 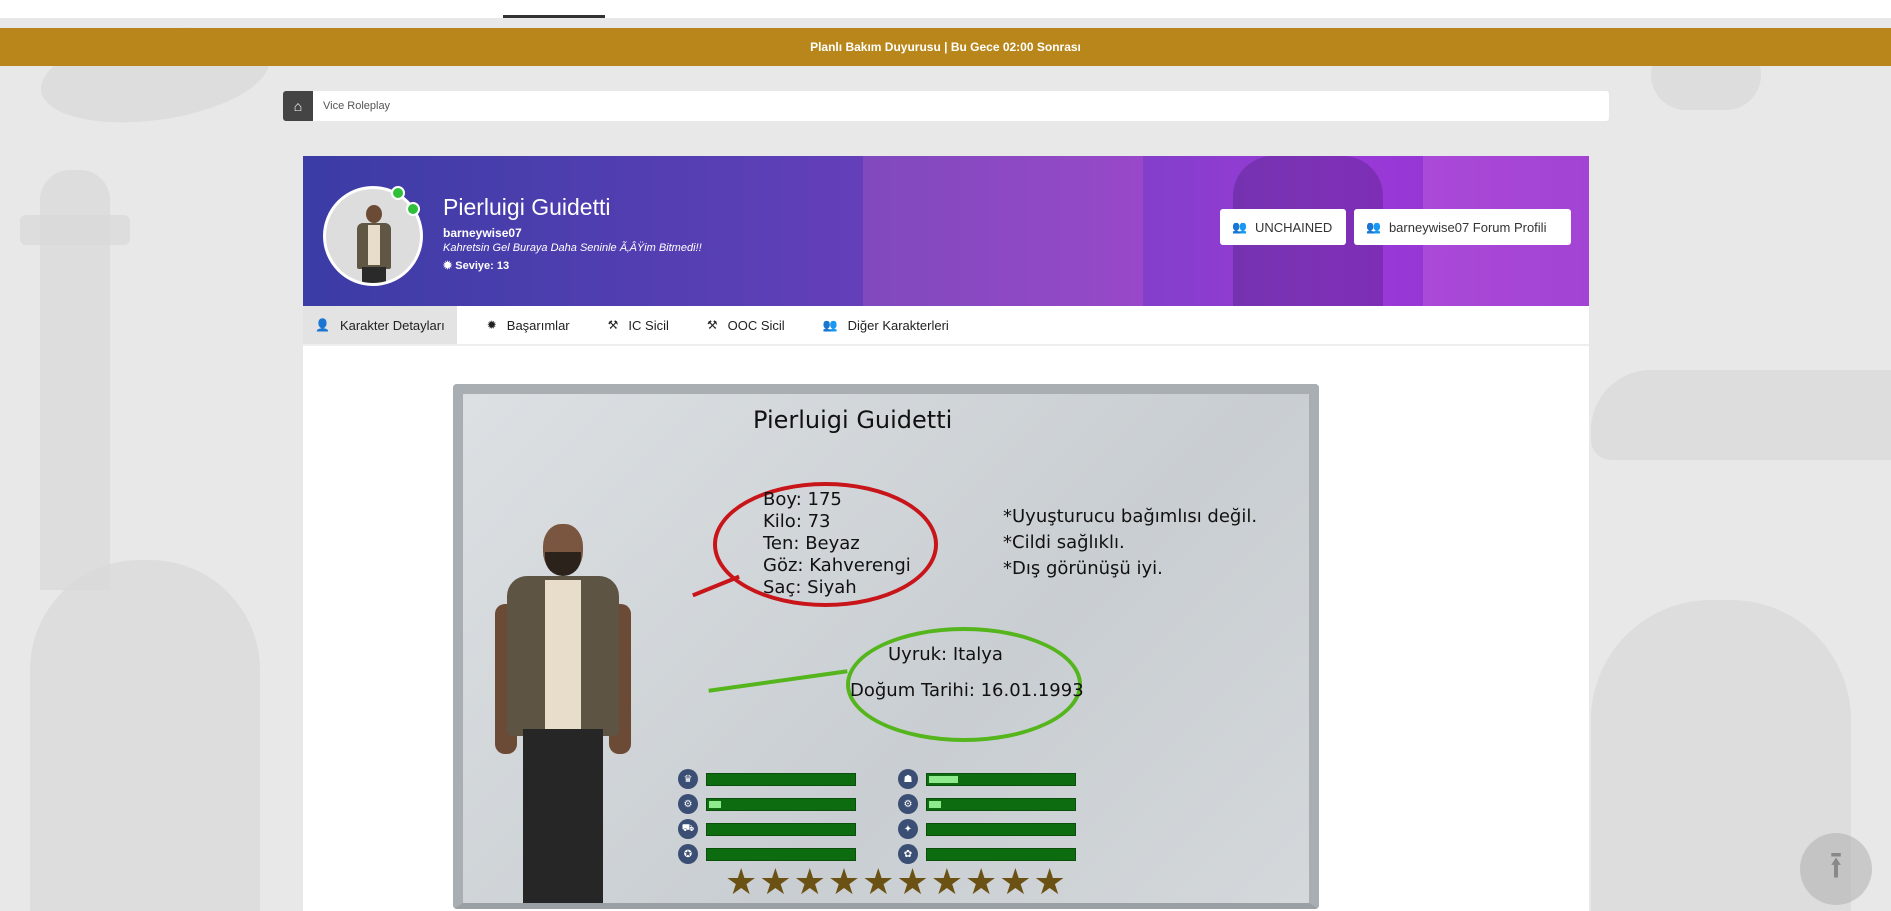 What do you see at coordinates (797, 521) in the screenshot?
I see `stat-weight: Kilo: 73` at bounding box center [797, 521].